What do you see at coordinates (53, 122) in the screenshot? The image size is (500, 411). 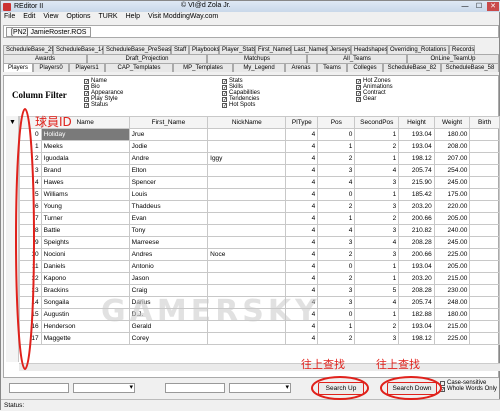 I see `annotation-player-id-label: 球員ID` at bounding box center [53, 122].